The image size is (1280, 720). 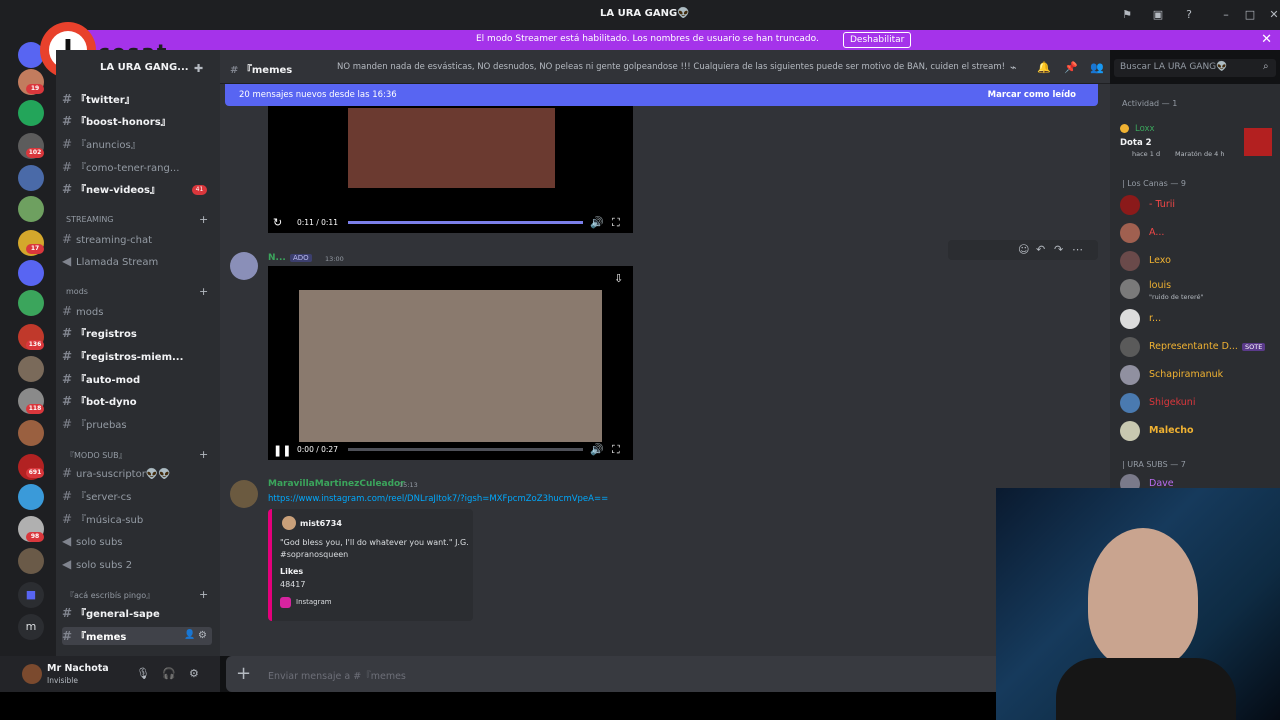 I want to click on more-icon: ⋯, so click(x=1077, y=249).